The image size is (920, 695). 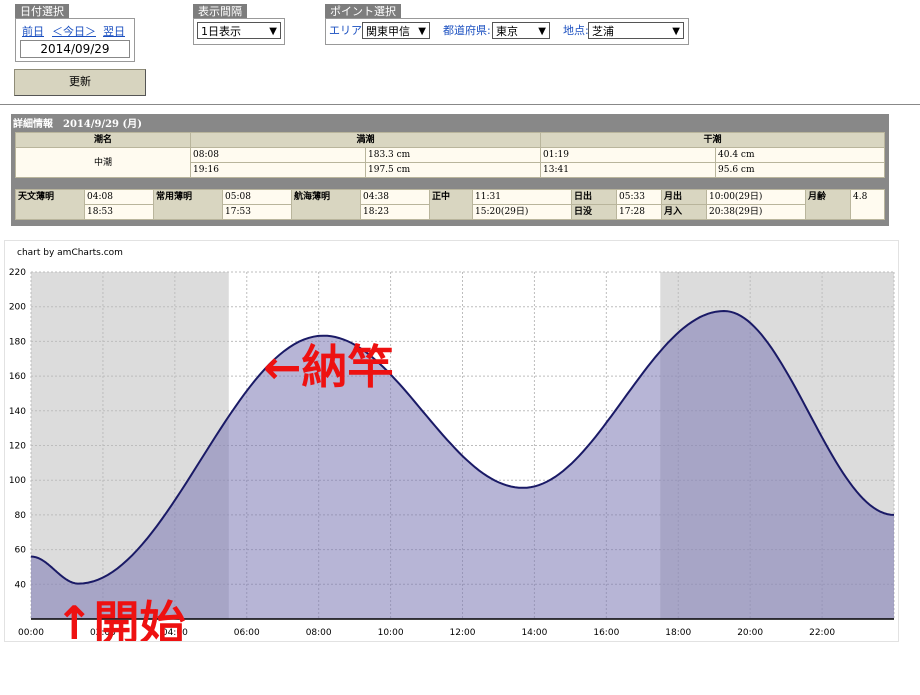 What do you see at coordinates (684, 197) in the screenshot?
I see `moonrise-label: 月出` at bounding box center [684, 197].